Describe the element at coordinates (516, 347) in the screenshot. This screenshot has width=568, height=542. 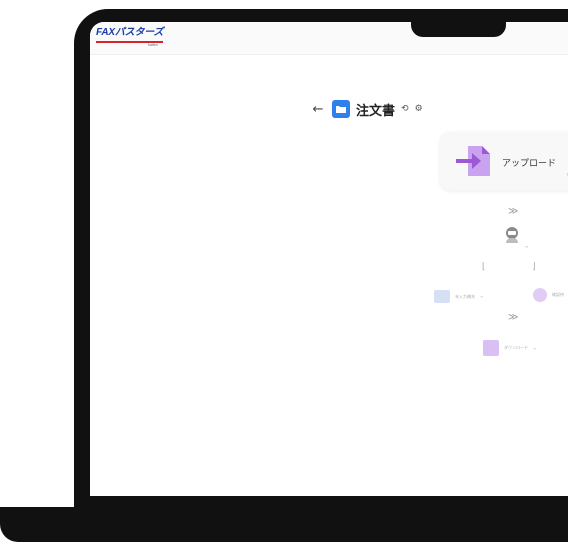
I see `download-step-label: ダウンロード` at that location.